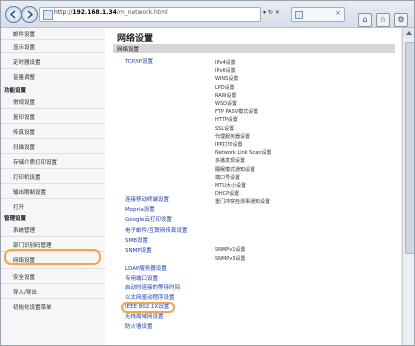  I want to click on sidebar-item-initialize: 初始化设置菜单, so click(32, 307).